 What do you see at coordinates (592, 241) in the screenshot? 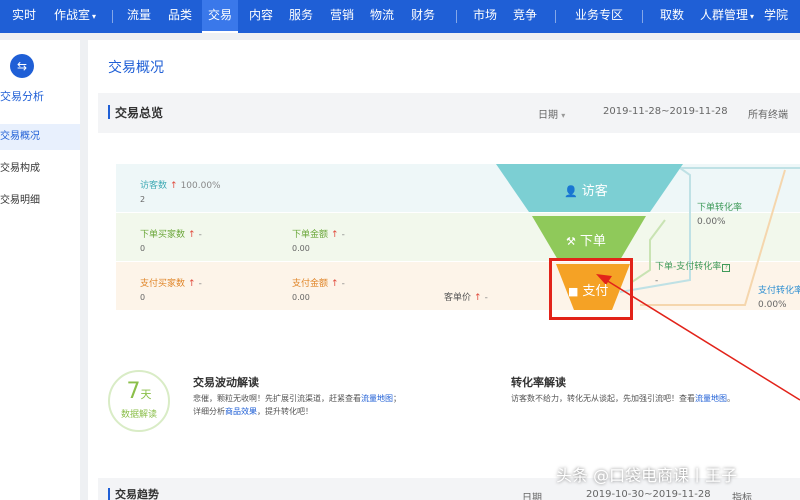
I see `stage-order-label: 下单` at bounding box center [592, 241].